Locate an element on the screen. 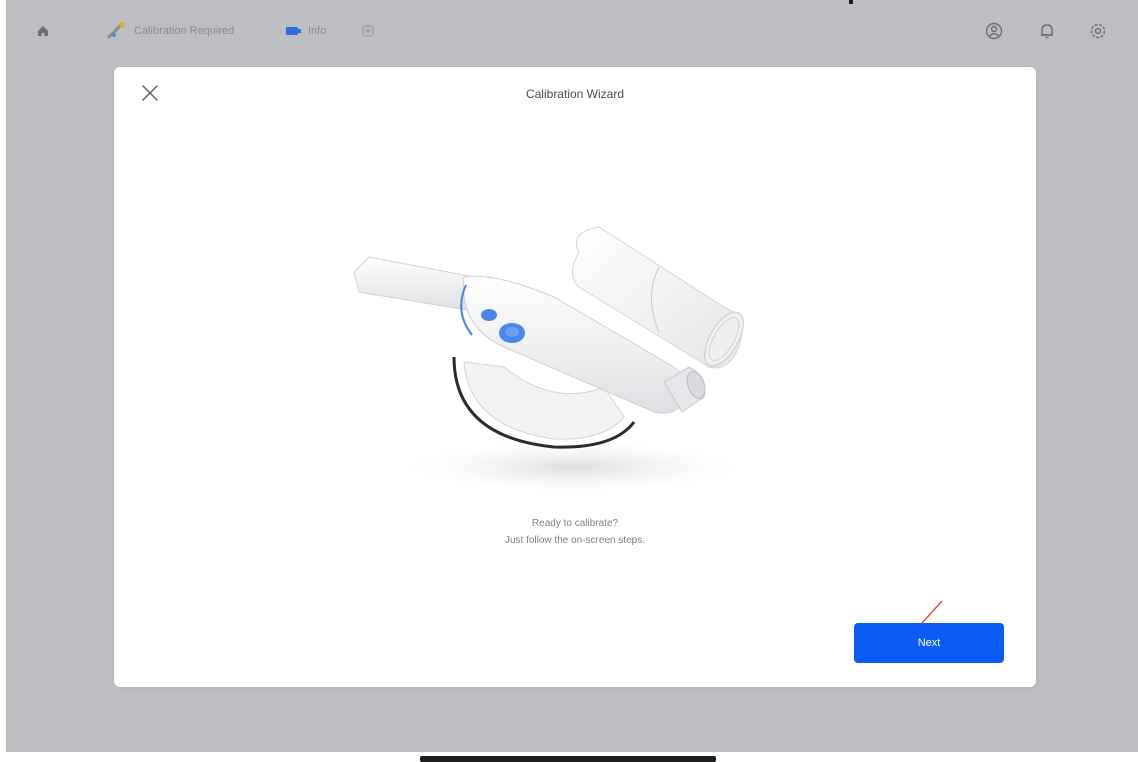 Image resolution: width=1138 pixels, height=762 pixels. wifi-icon is located at coordinates (293, 31).